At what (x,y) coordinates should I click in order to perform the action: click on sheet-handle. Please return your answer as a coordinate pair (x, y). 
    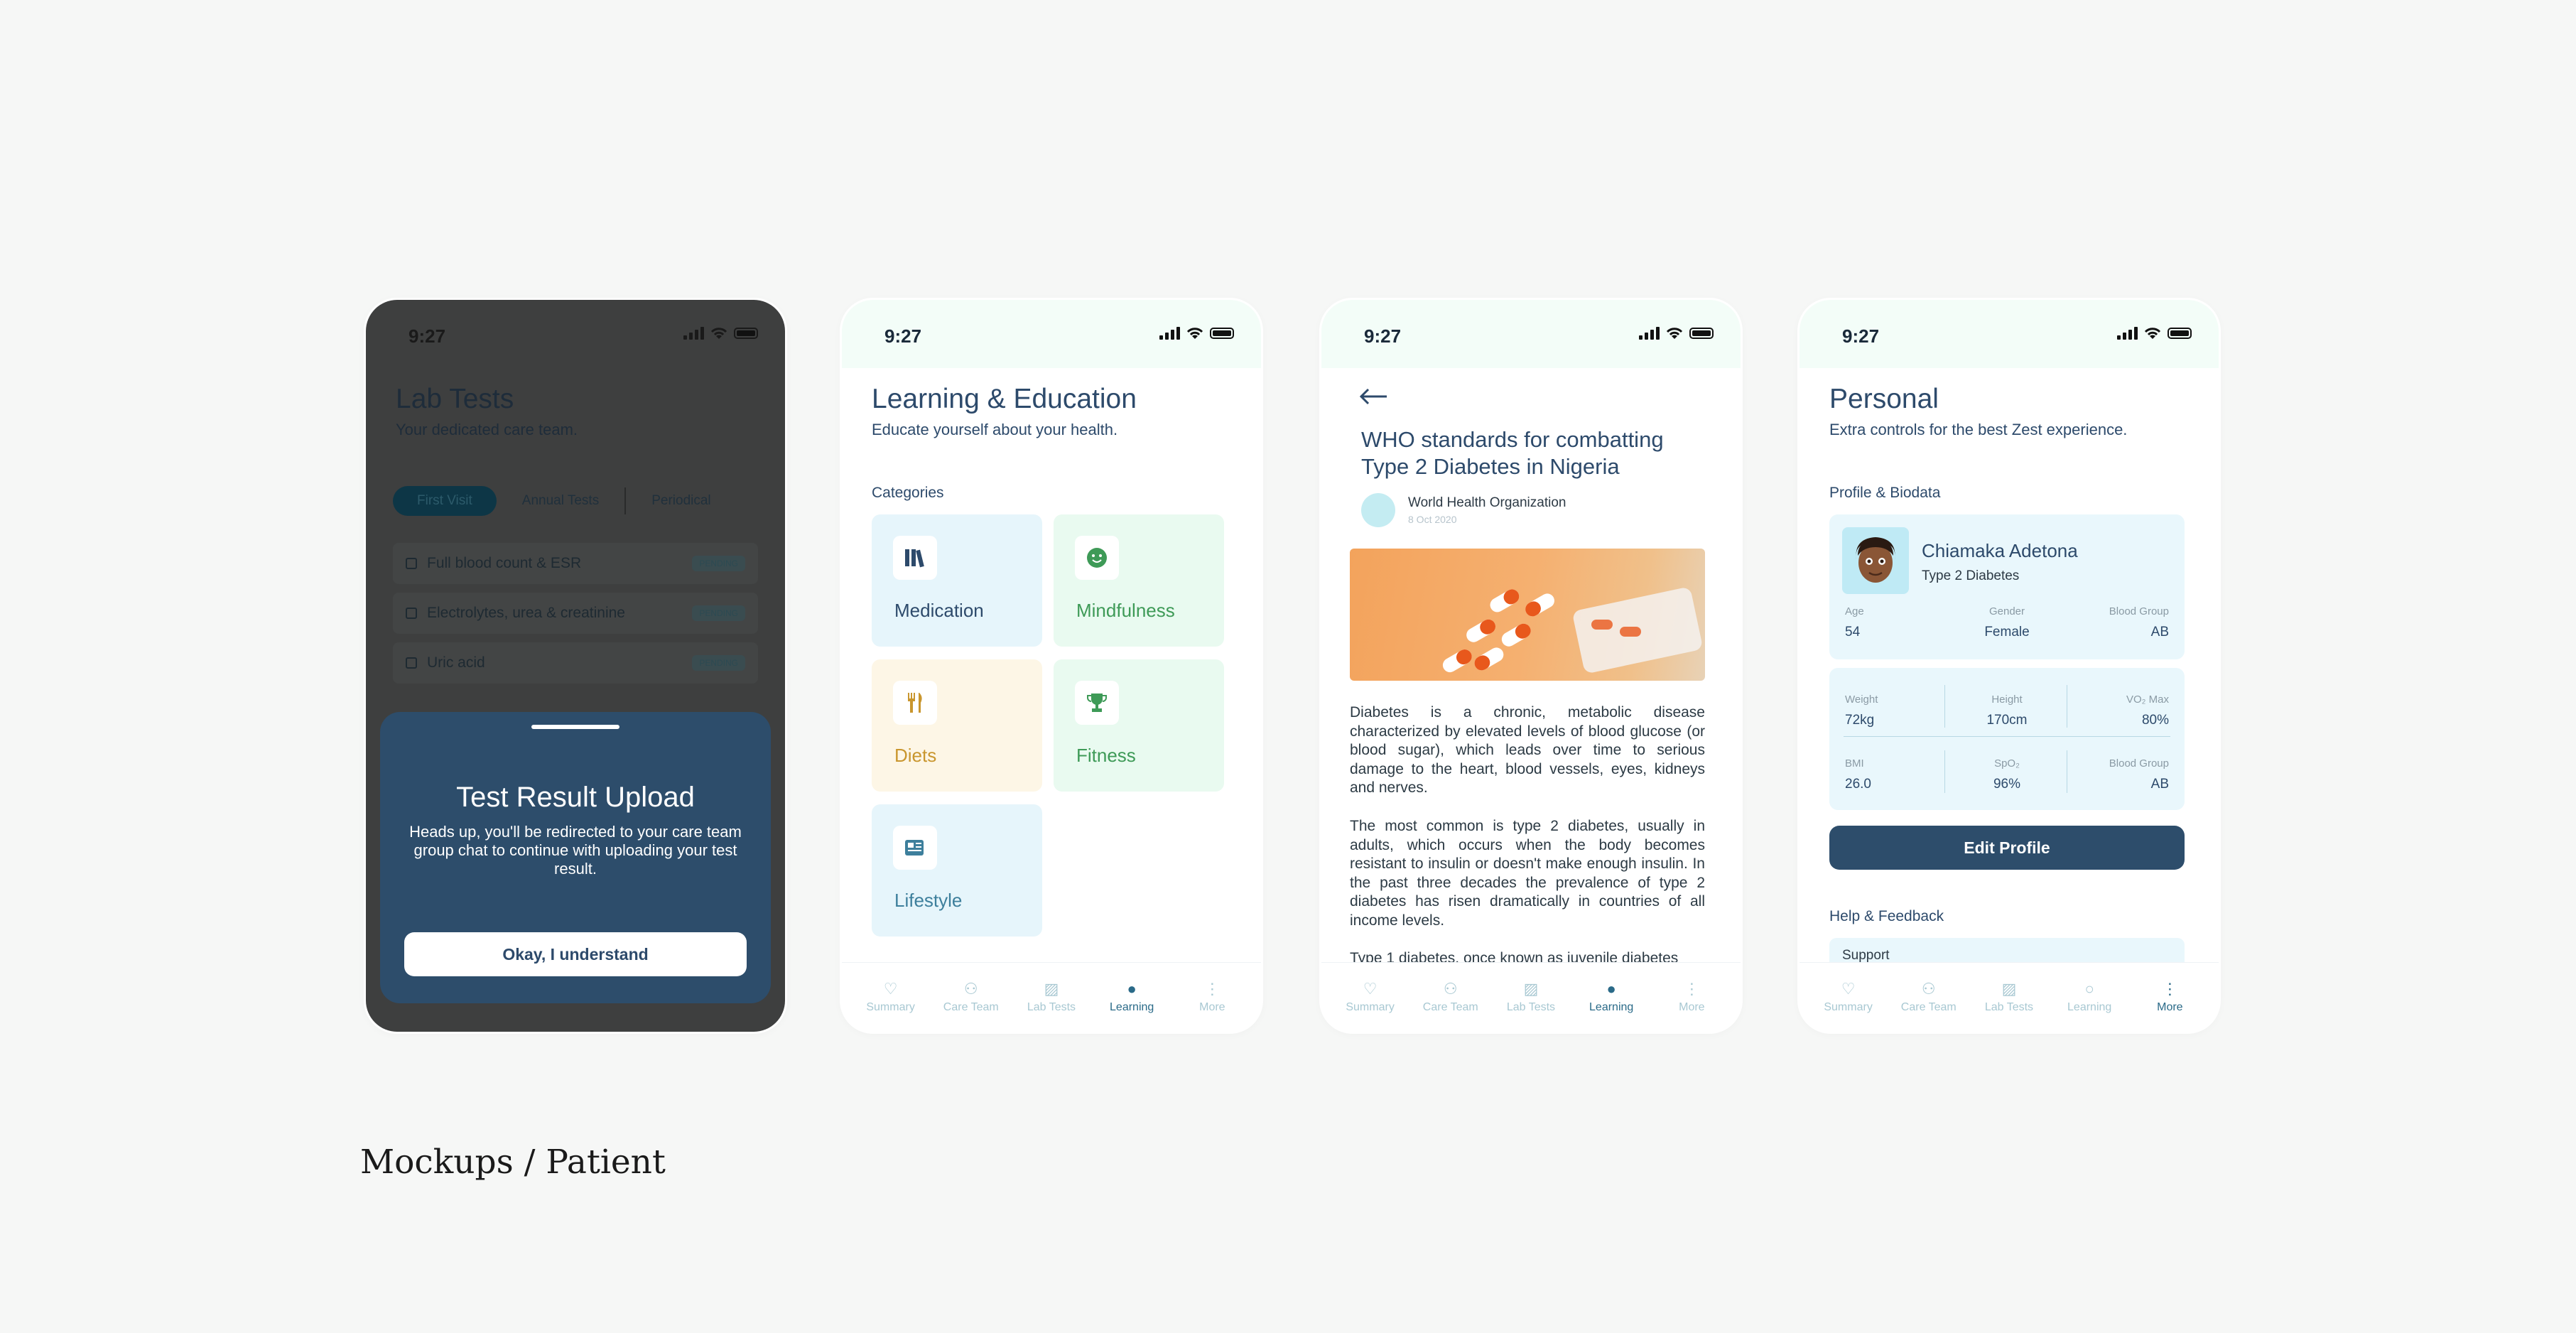
    Looking at the image, I should click on (575, 727).